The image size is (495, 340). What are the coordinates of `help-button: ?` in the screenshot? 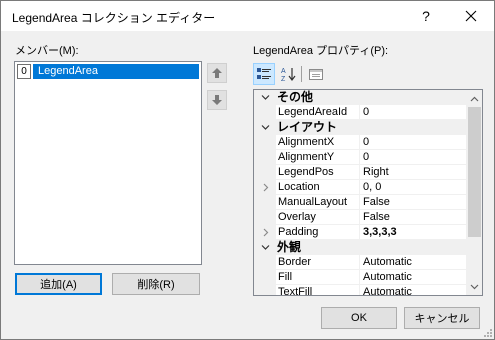 It's located at (426, 16).